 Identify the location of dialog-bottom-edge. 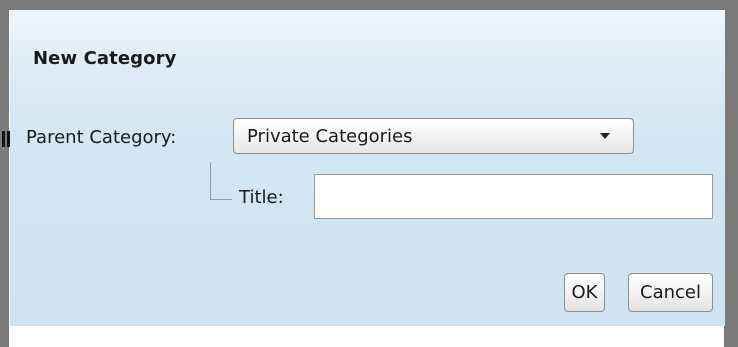
(369, 336).